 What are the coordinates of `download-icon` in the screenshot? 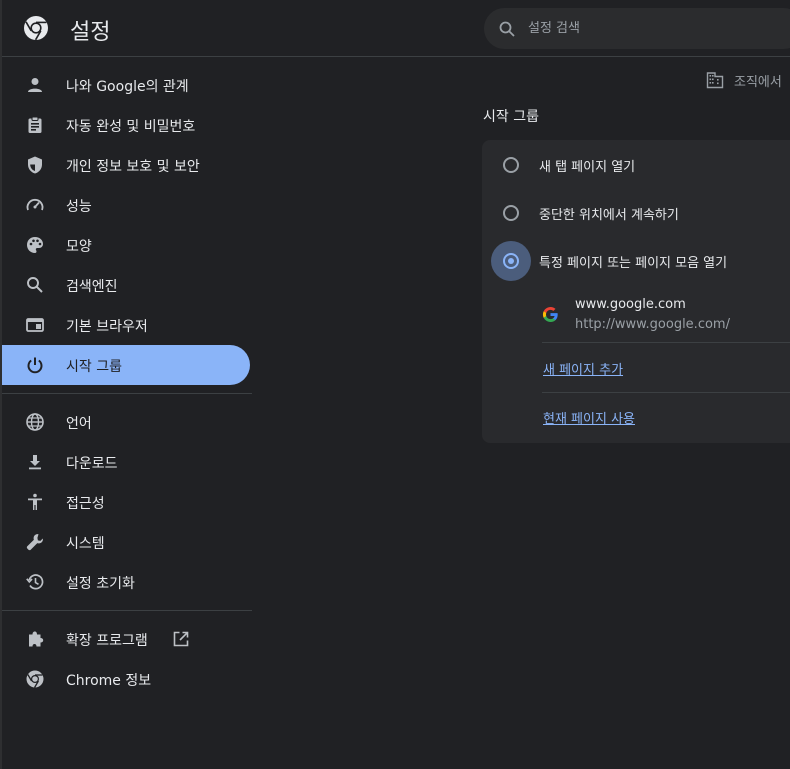 It's located at (35, 462).